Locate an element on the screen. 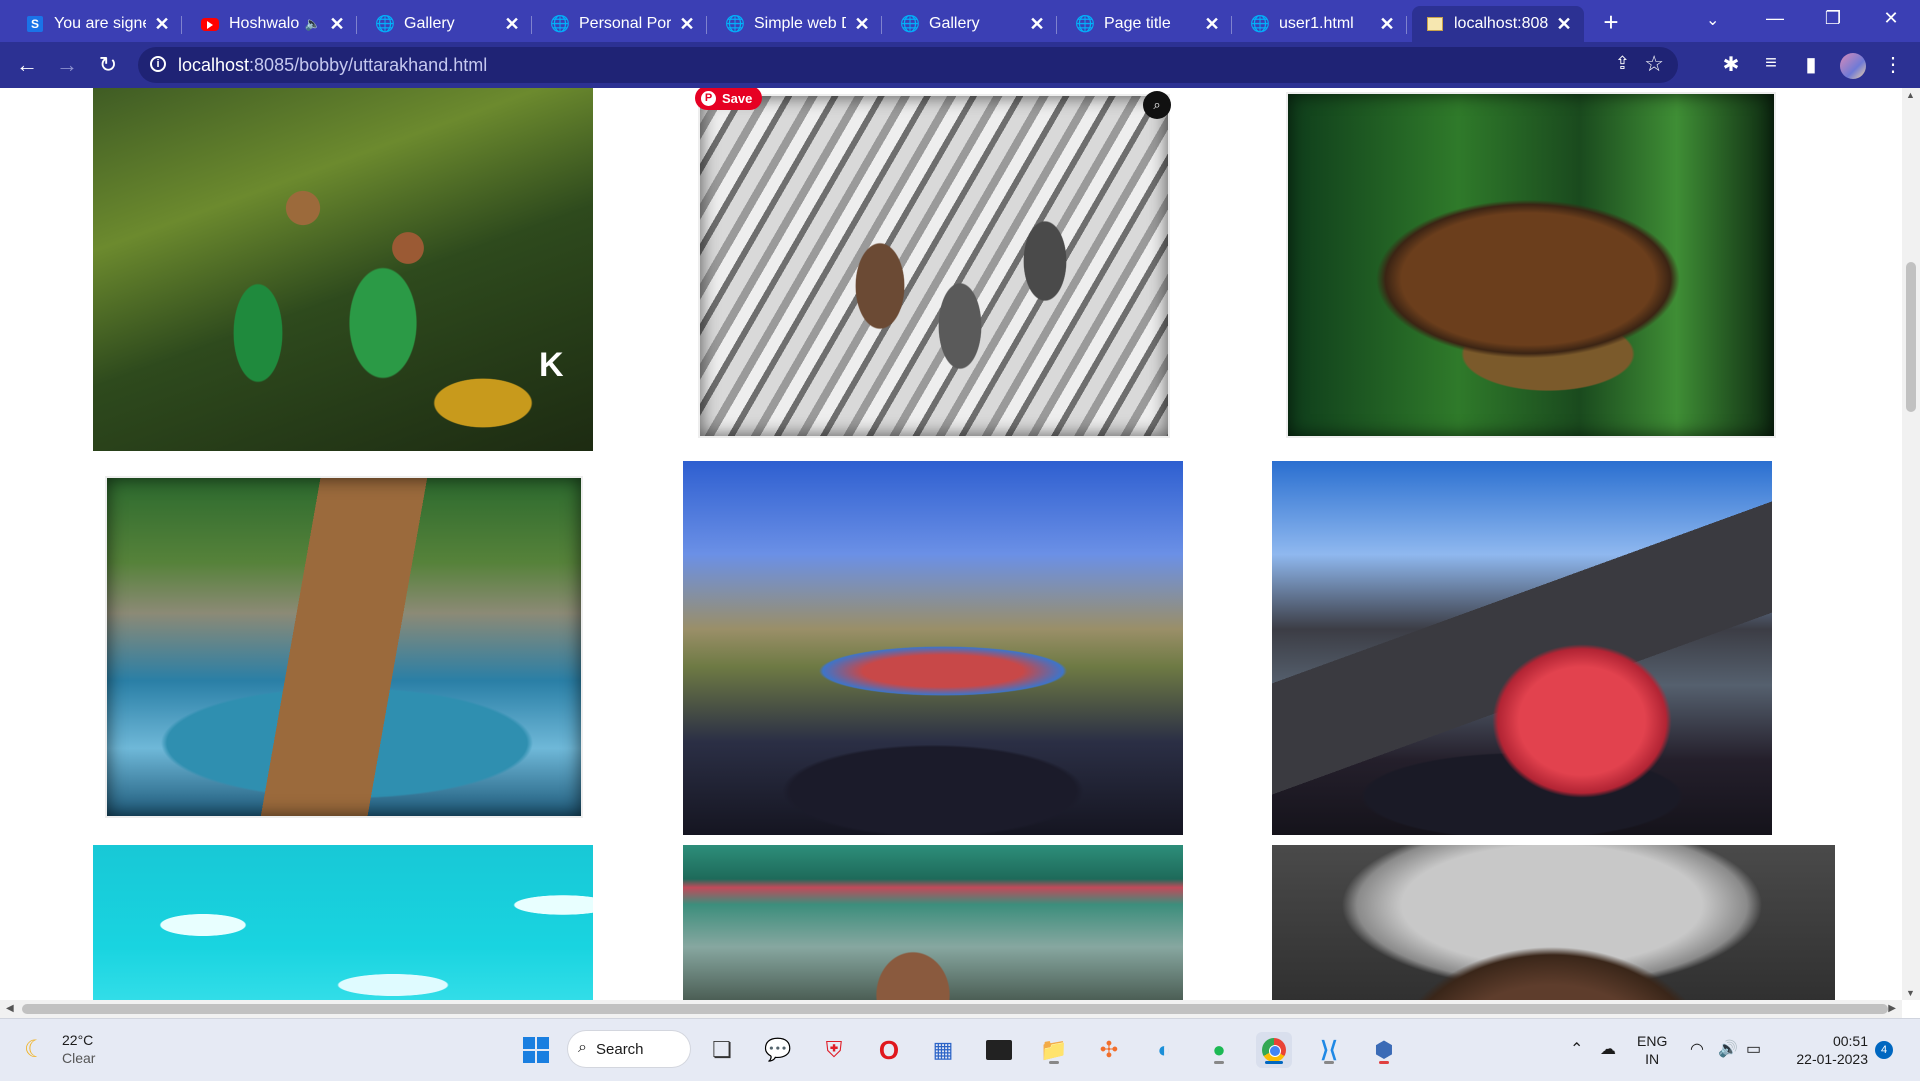  s-icon: S is located at coordinates (35, 24).